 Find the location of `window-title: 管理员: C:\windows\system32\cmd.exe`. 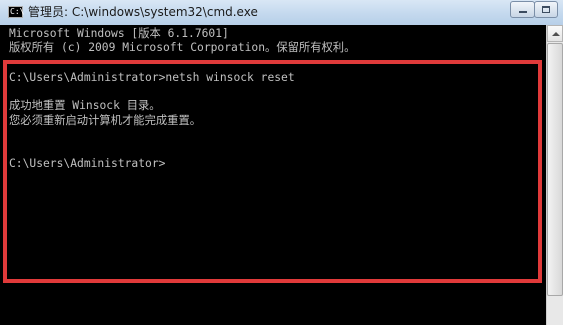

window-title: 管理员: C:\windows\system32\cmd.exe is located at coordinates (143, 12).